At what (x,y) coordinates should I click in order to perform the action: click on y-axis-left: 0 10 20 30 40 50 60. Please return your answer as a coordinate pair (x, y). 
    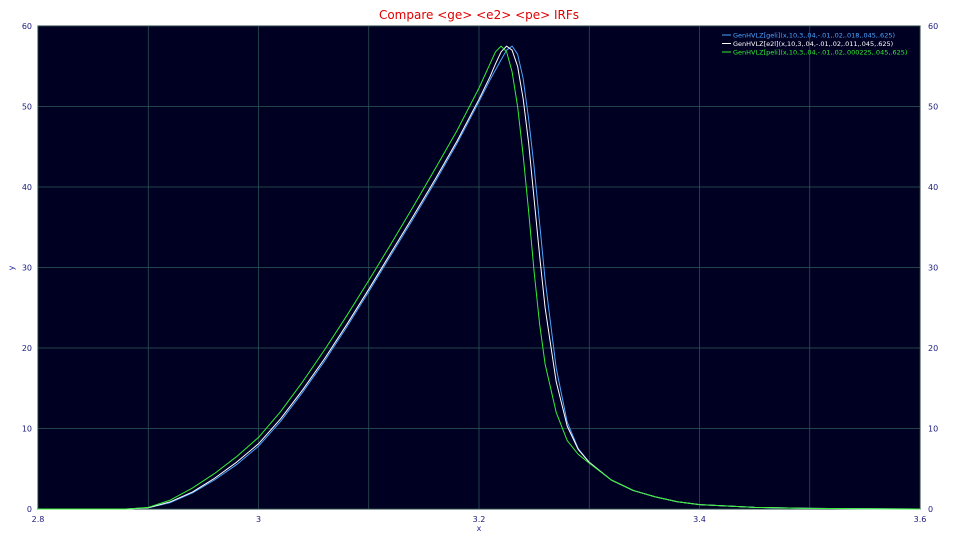
    Looking at the image, I should click on (27, 268).